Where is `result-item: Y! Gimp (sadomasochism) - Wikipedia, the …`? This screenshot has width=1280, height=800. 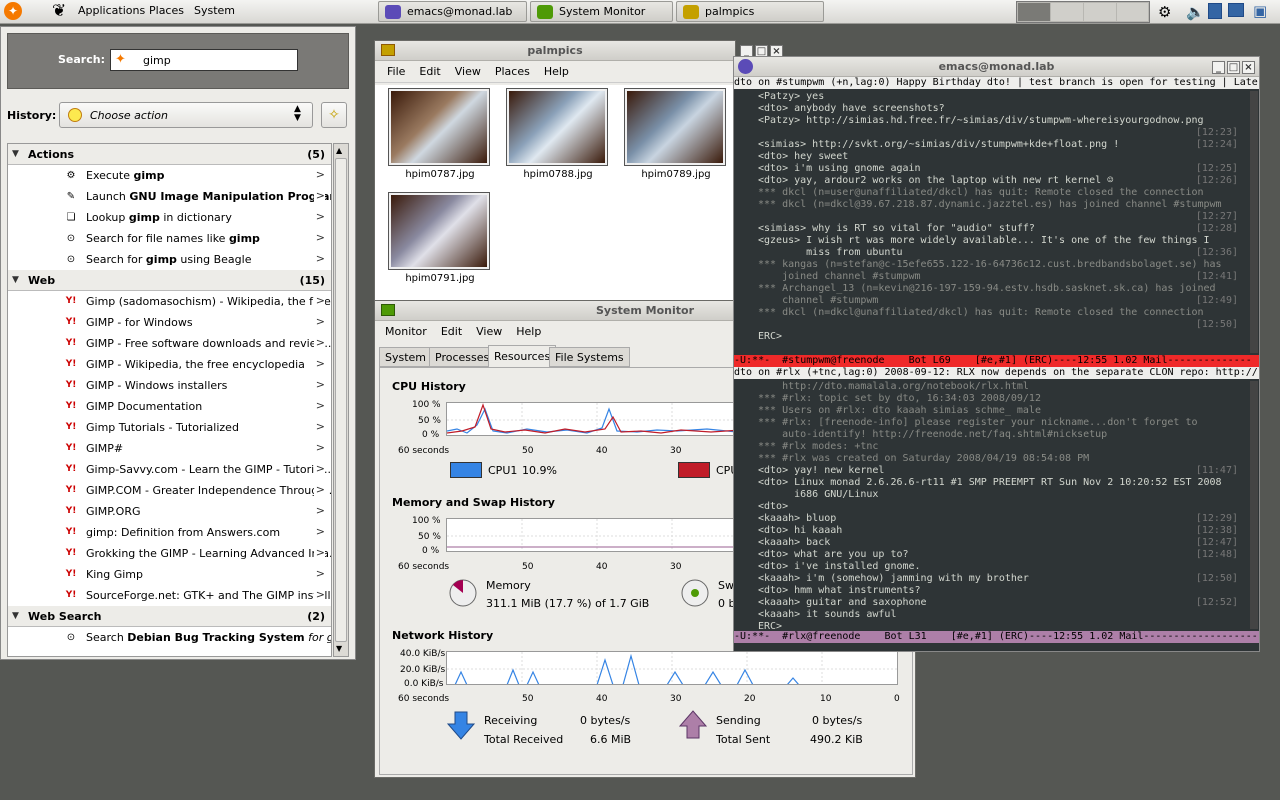 result-item: Y! Gimp (sadomasochism) - Wikipedia, the … is located at coordinates (169, 301).